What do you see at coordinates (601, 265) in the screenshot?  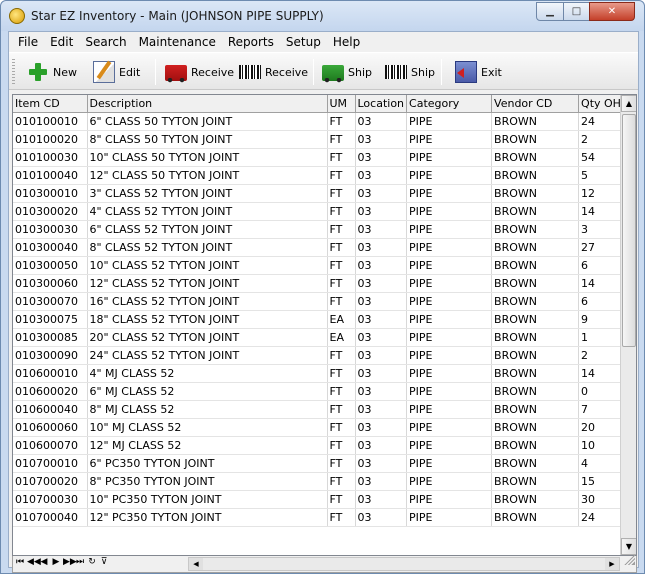 I see `cell-qty-oh: 6` at bounding box center [601, 265].